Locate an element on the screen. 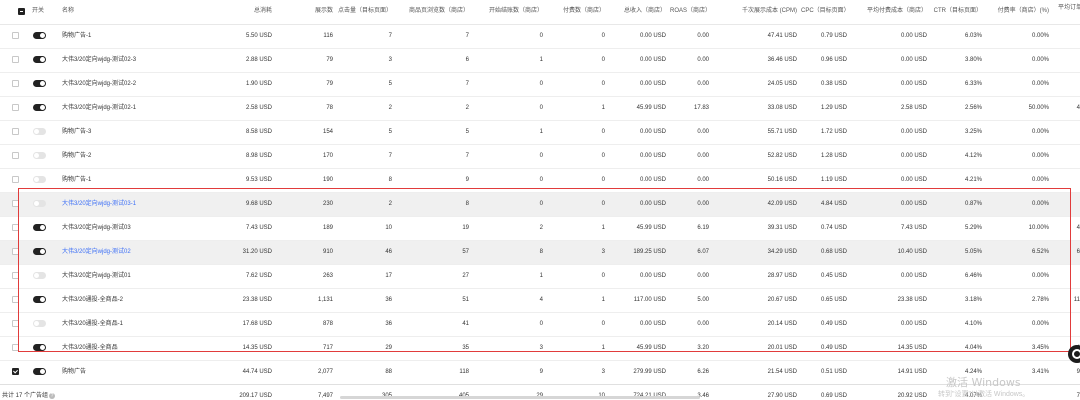 The width and height of the screenshot is (1080, 400). col-header-aov: 平均订单价值（商店） is located at coordinates (1066, 12).